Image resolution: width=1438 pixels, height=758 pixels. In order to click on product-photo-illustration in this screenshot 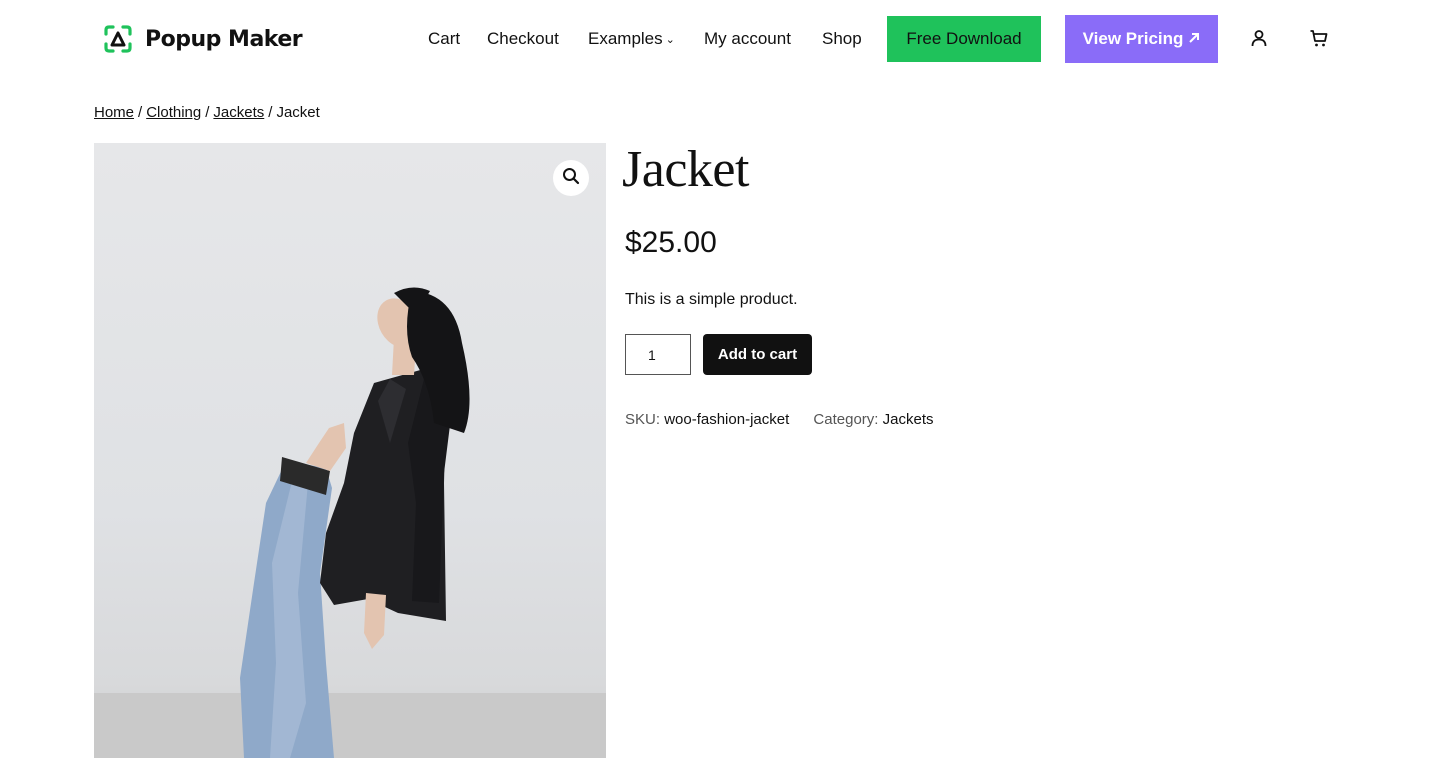, I will do `click(355, 522)`.